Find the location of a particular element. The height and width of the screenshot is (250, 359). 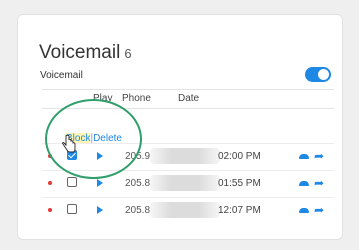

column-header-phone: Phone is located at coordinates (136, 98).